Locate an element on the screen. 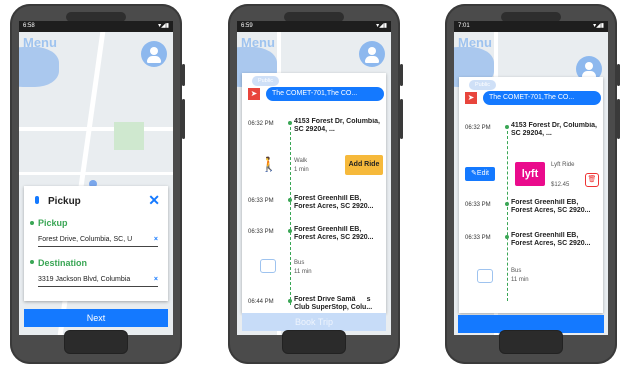  edit-button: ✎Edit is located at coordinates (480, 174).